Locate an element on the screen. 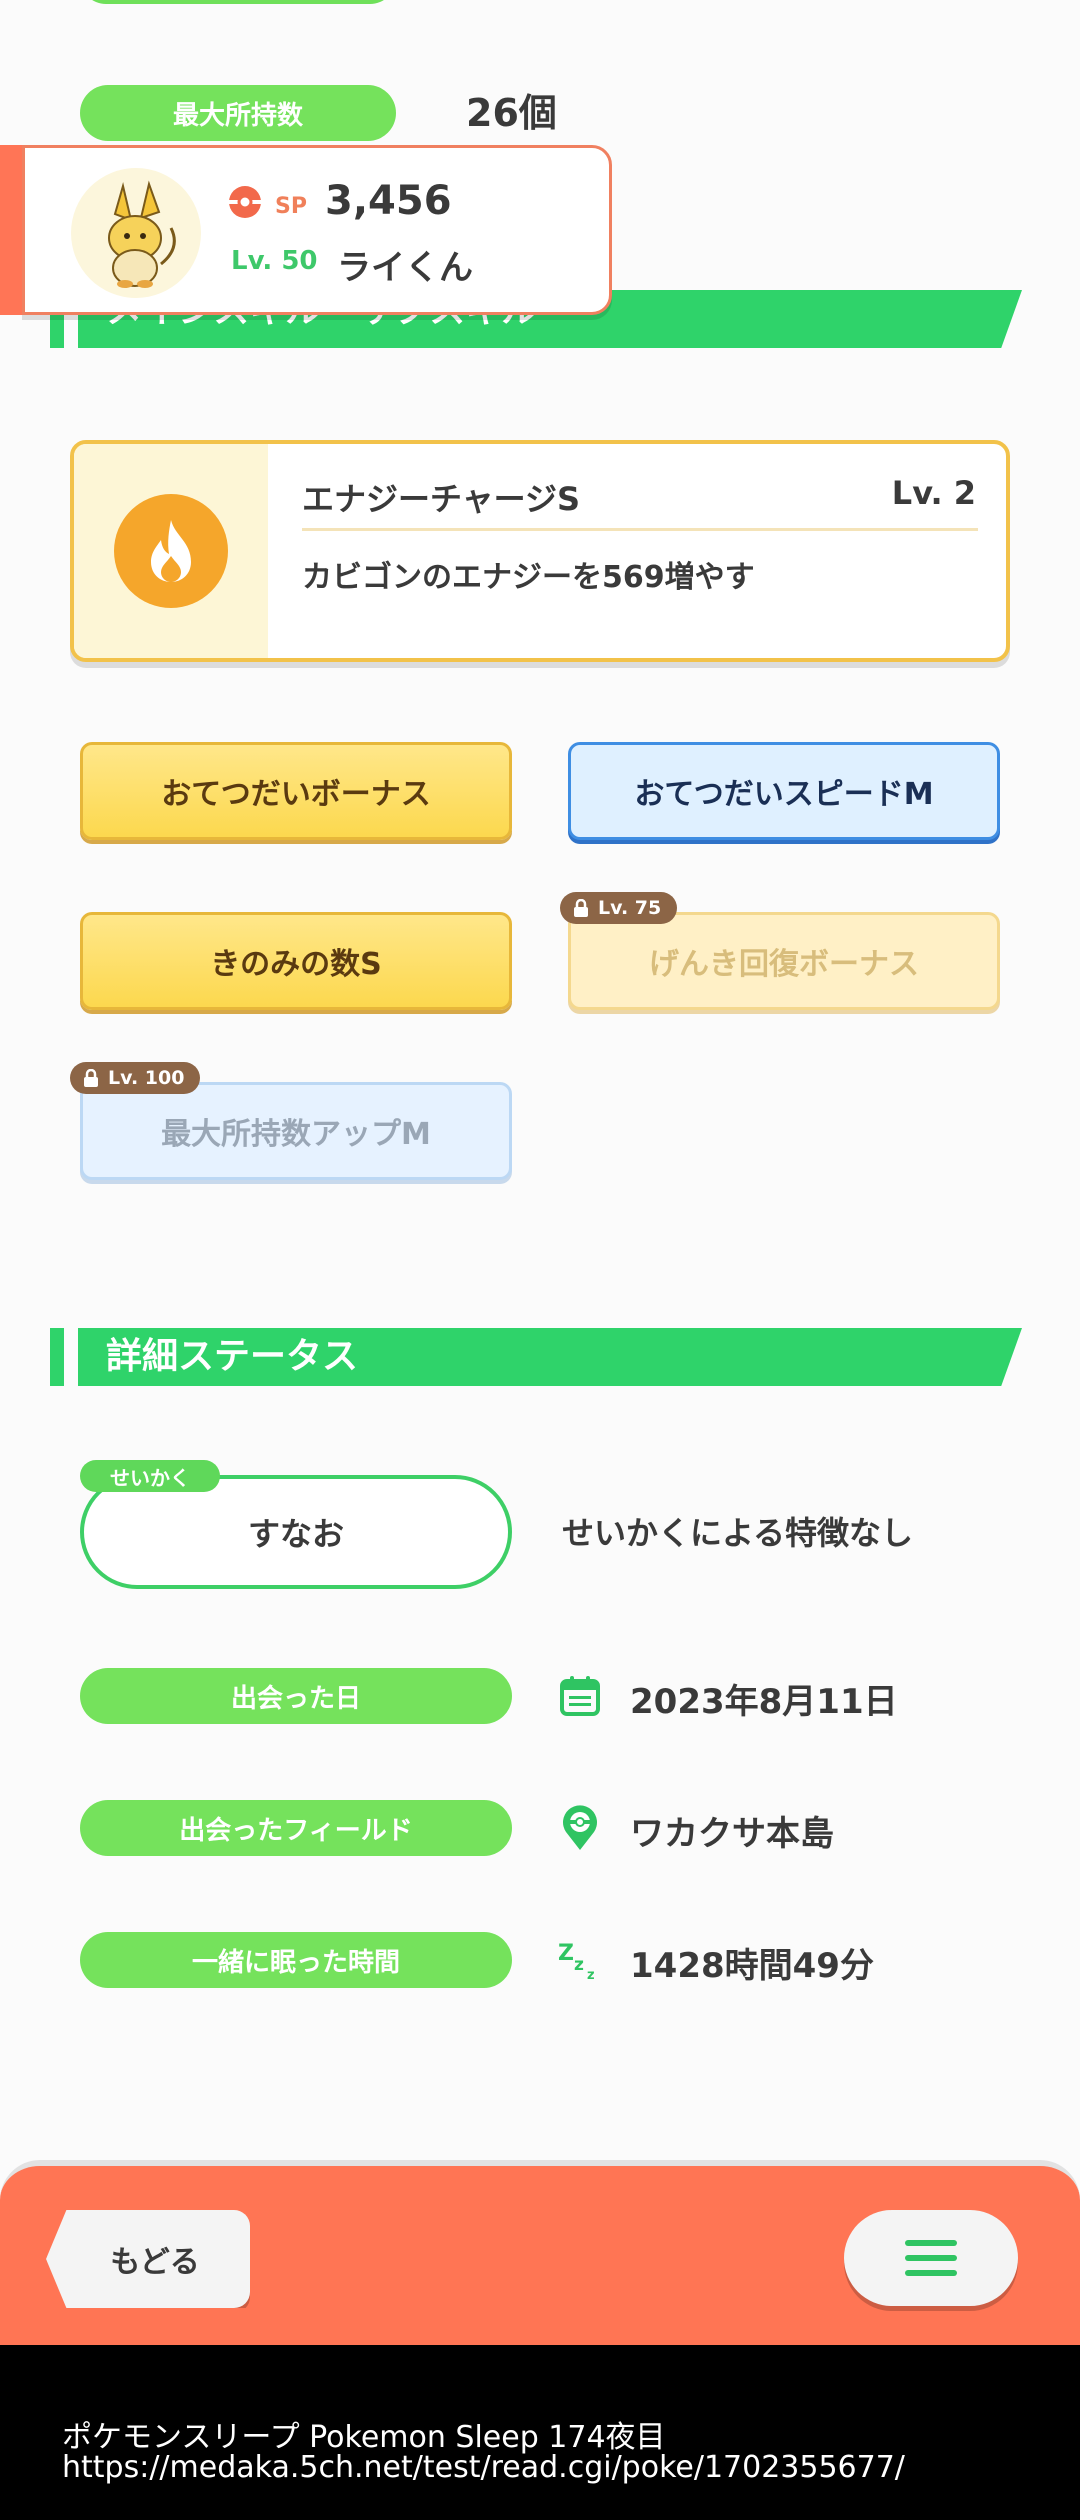  previous-stat-pill is located at coordinates (238, 2).